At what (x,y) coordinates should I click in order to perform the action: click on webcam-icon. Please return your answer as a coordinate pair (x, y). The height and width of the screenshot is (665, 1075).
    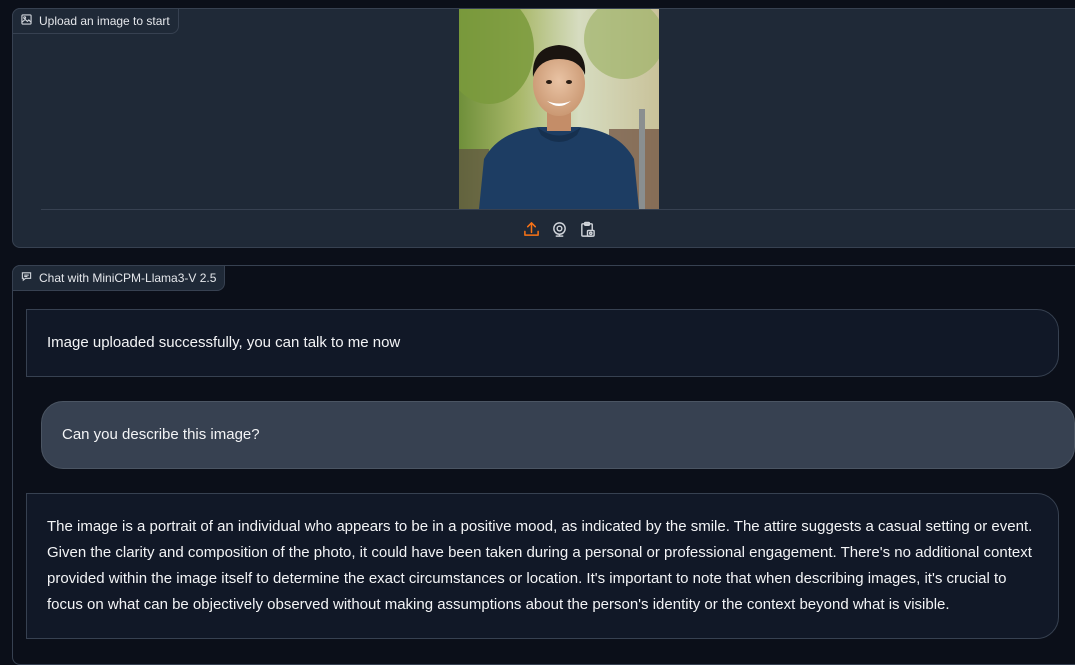
    Looking at the image, I should click on (559, 229).